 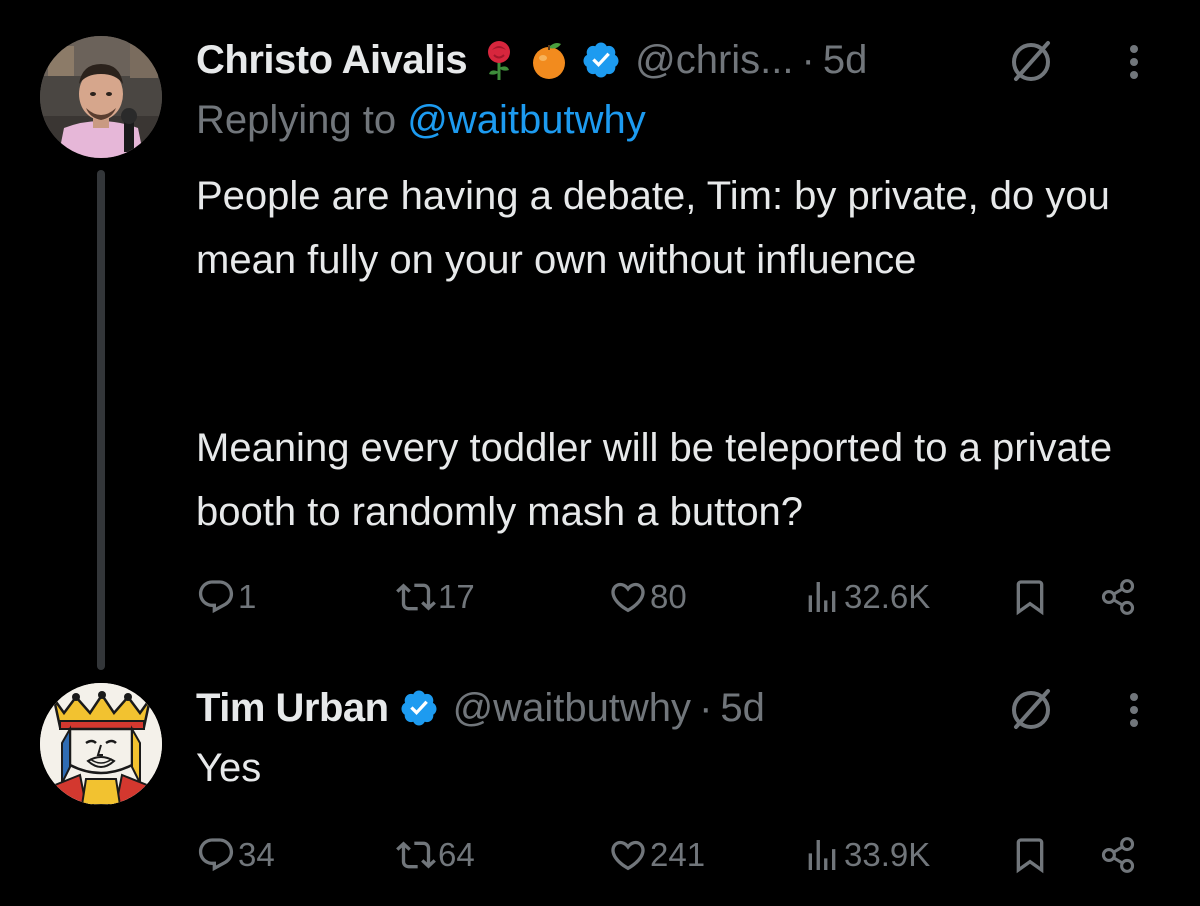 I want to click on replying-to-line: Replying to @waitbutwhy, so click(x=421, y=120).